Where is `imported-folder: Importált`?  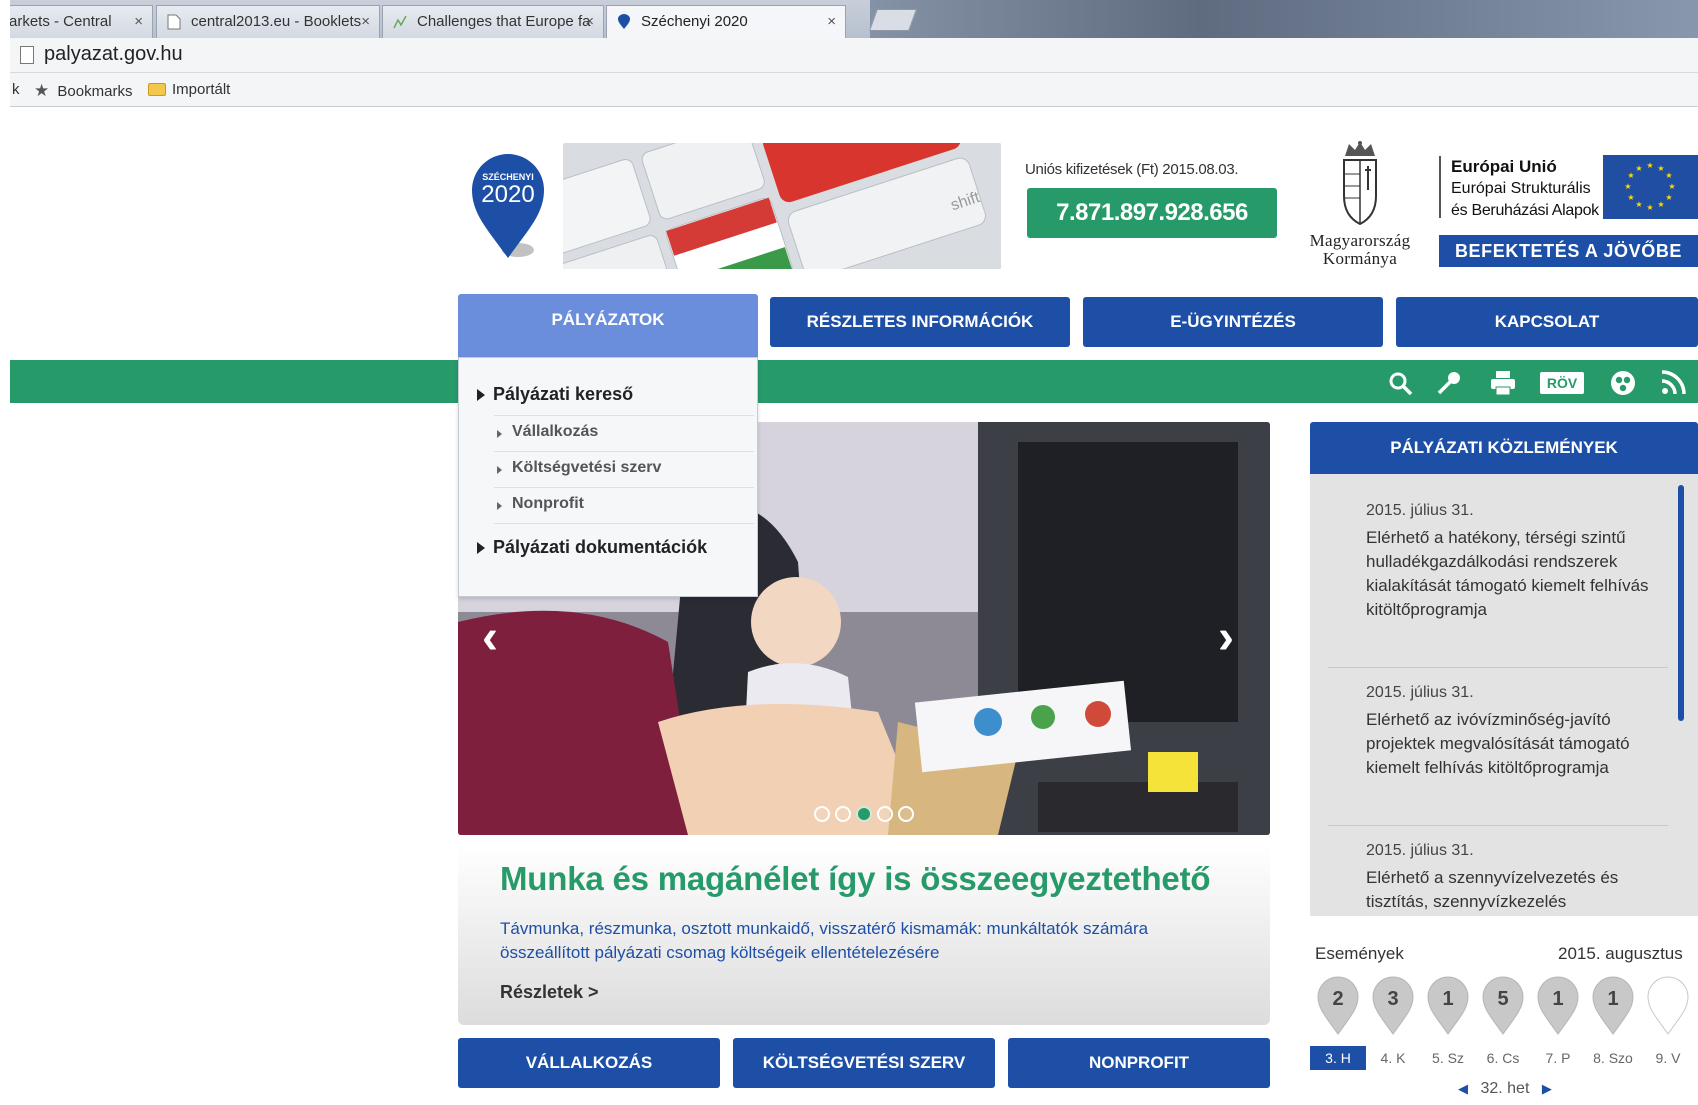
imported-folder: Importált is located at coordinates (189, 89).